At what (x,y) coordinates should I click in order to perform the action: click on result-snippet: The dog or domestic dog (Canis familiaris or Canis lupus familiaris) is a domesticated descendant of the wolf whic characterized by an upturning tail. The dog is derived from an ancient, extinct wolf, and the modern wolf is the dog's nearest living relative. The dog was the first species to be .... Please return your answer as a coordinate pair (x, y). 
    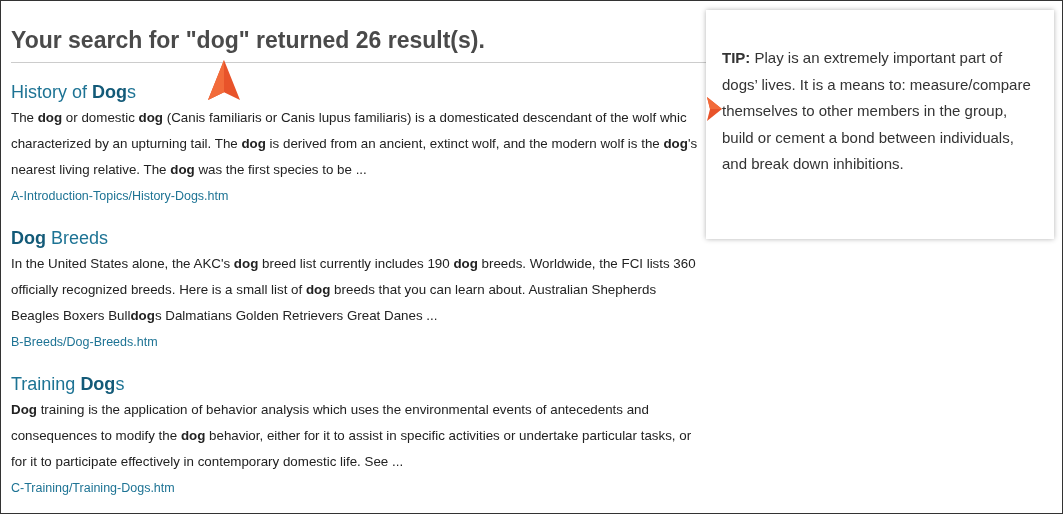
    Looking at the image, I should click on (355, 144).